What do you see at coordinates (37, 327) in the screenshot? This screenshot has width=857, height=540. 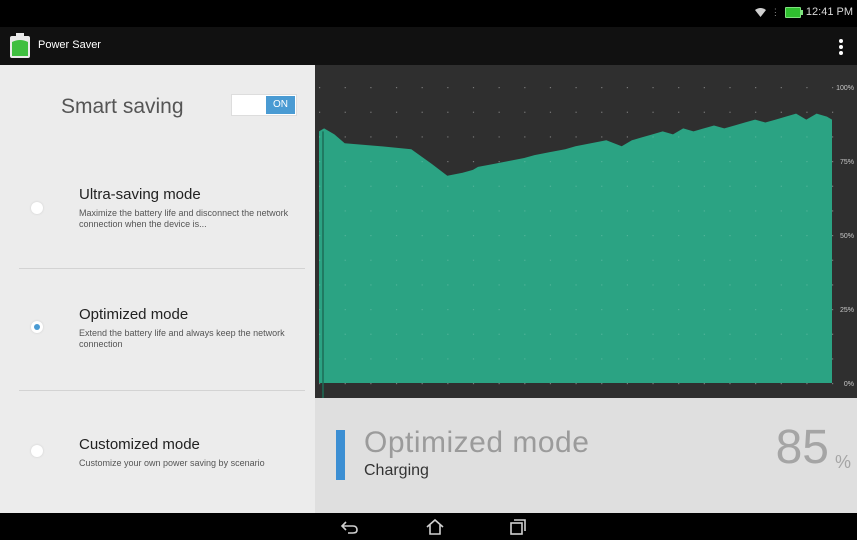 I see `radio-button-selected` at bounding box center [37, 327].